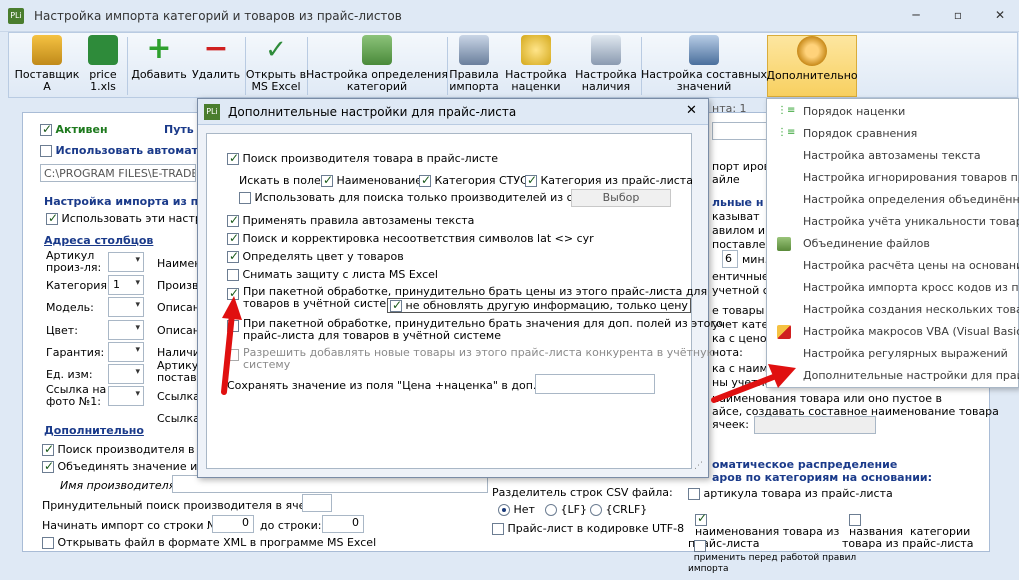 The height and width of the screenshot is (580, 1019). I want to click on menu-item-markup-order: ⋮≡ Порядок наценки, so click(893, 112).